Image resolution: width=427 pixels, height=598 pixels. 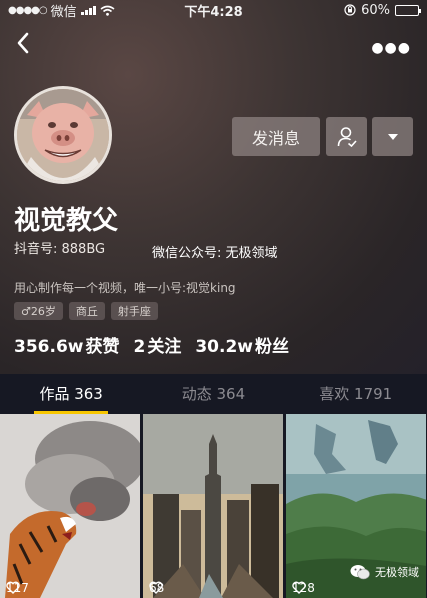 What do you see at coordinates (134, 311) in the screenshot?
I see `tag-zodiac: 射手座` at bounding box center [134, 311].